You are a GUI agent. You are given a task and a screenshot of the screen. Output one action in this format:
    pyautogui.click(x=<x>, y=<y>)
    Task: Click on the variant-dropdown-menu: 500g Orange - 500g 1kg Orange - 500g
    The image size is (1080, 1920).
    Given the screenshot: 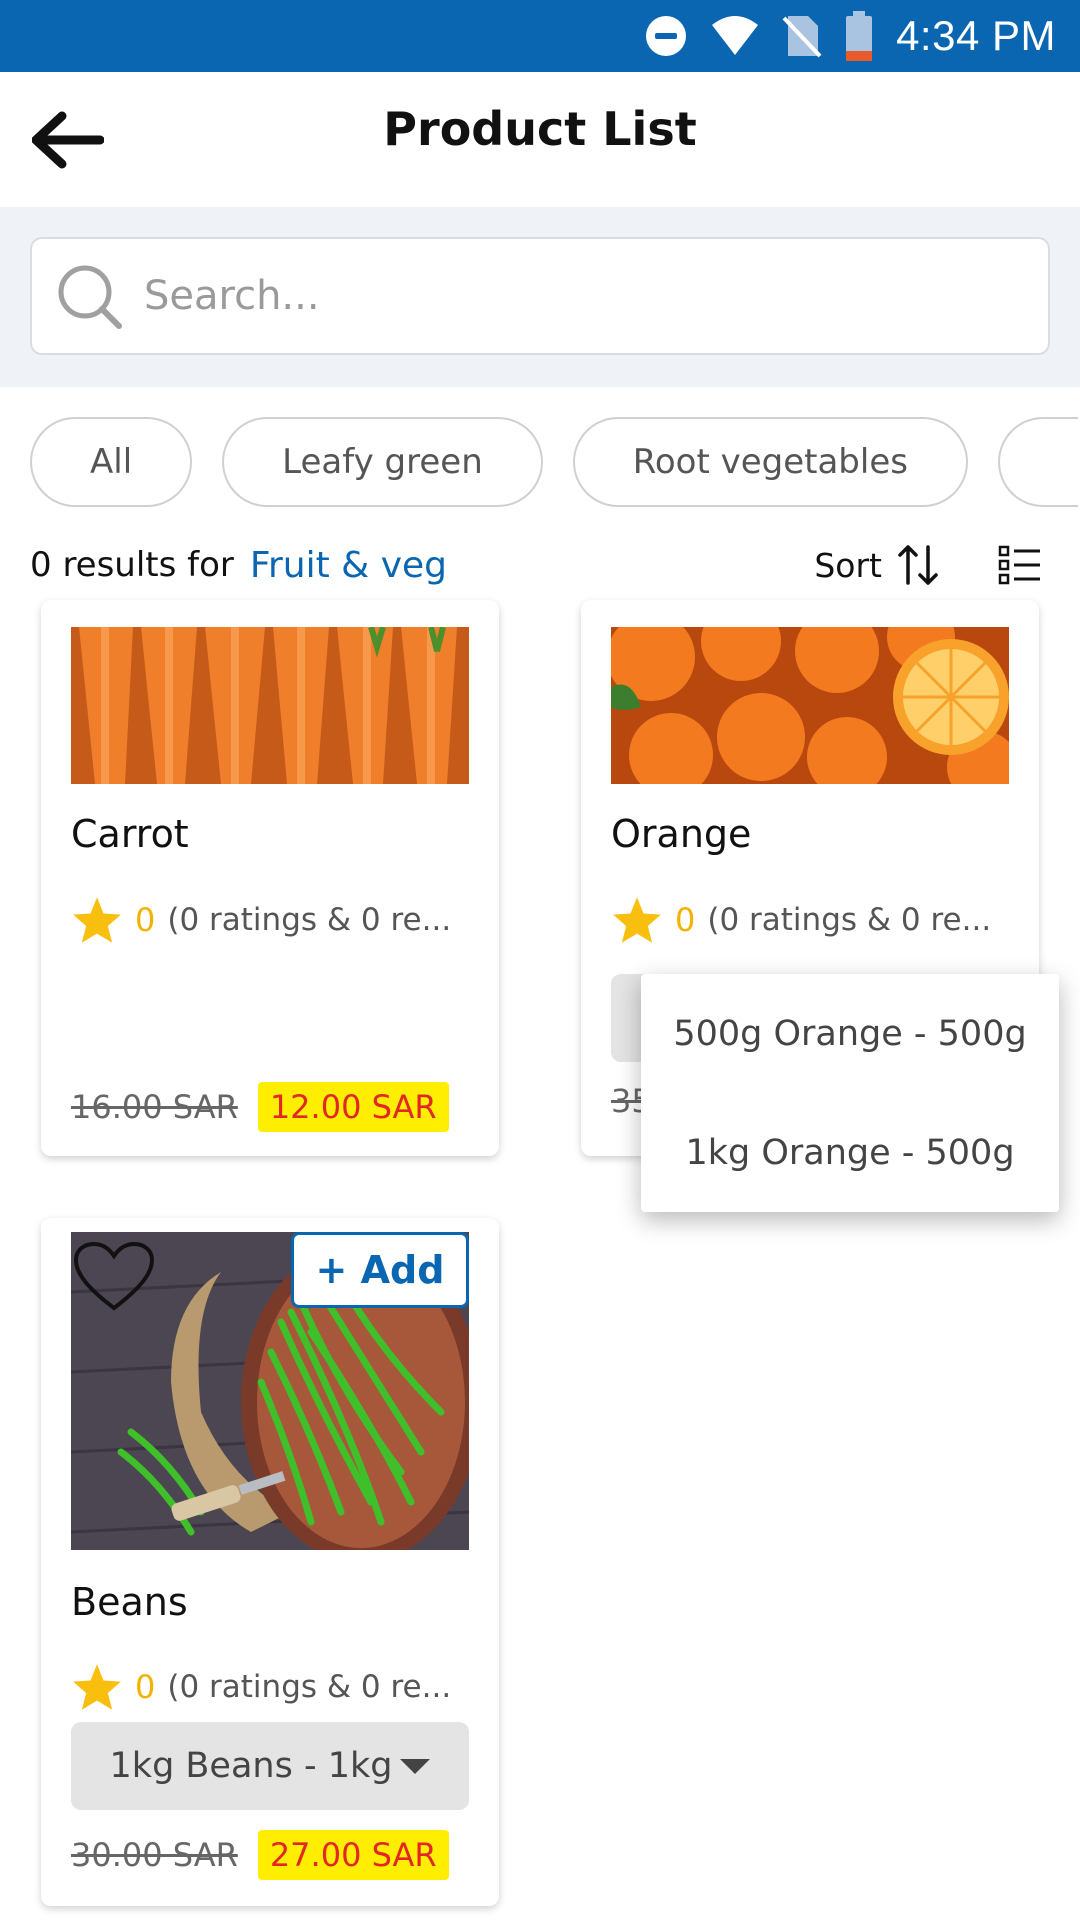 What is the action you would take?
    pyautogui.click(x=850, y=1093)
    